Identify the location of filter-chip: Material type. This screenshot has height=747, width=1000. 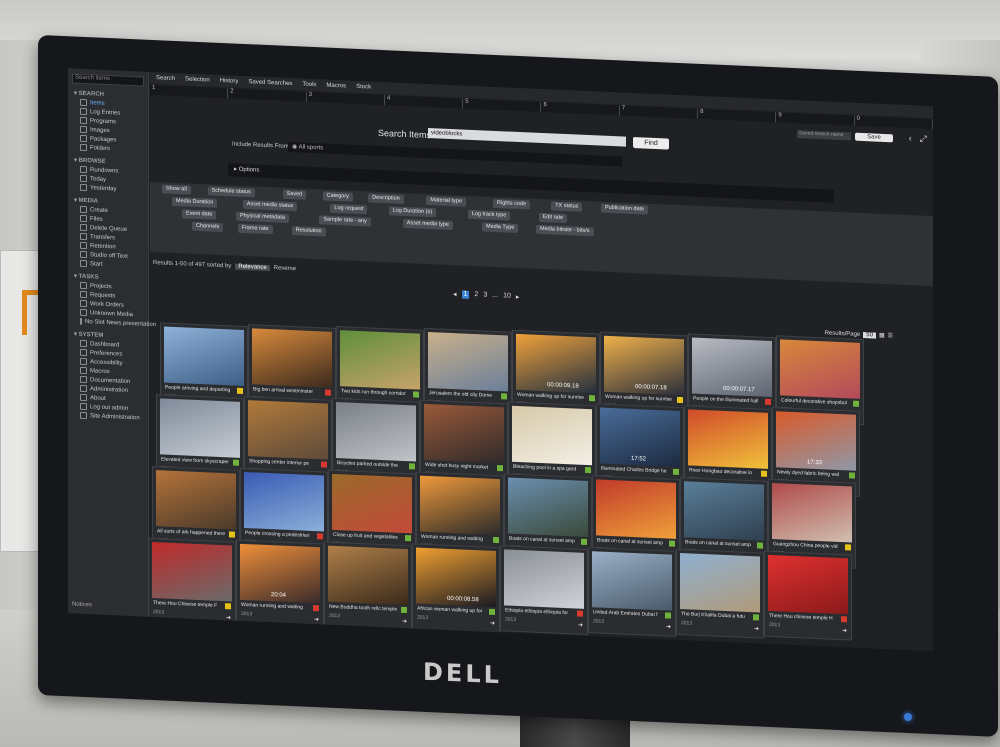
(446, 201).